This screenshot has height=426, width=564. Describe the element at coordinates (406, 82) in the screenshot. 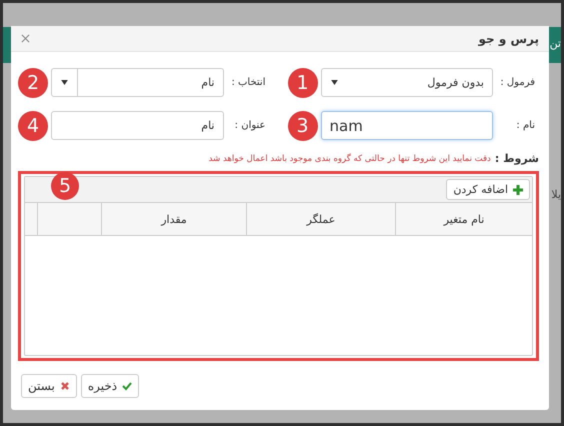

I see `formula-dropdown: بدون فرمول` at that location.